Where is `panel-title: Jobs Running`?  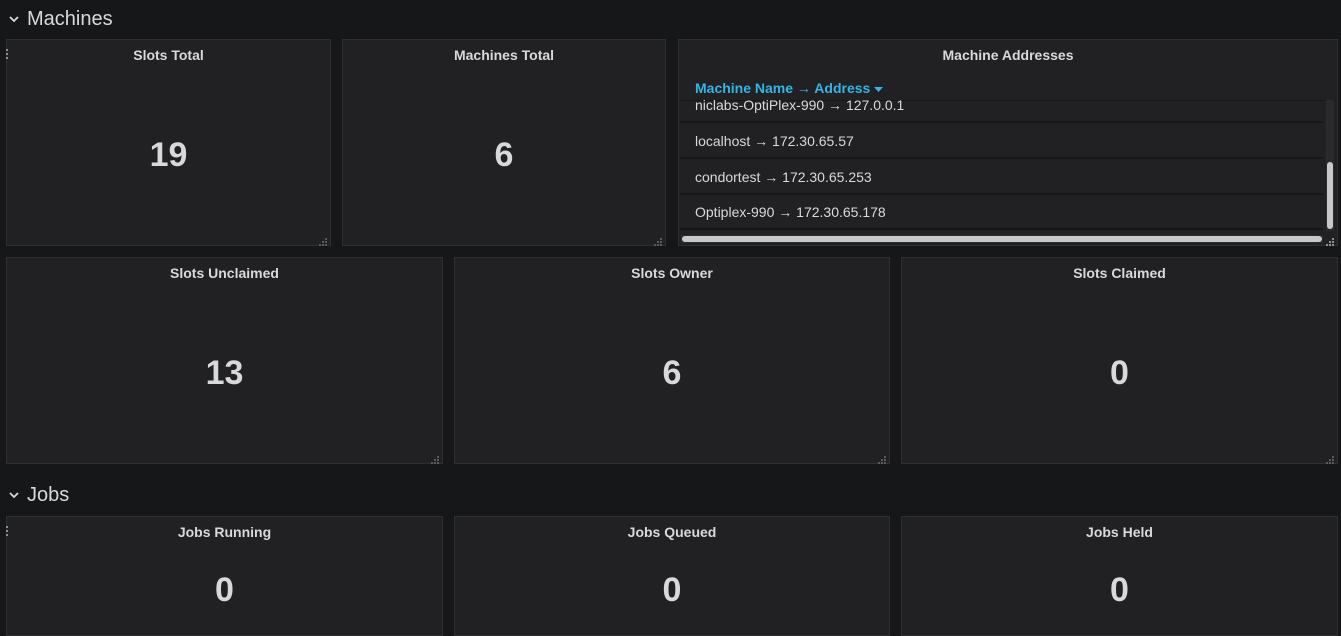
panel-title: Jobs Running is located at coordinates (224, 532).